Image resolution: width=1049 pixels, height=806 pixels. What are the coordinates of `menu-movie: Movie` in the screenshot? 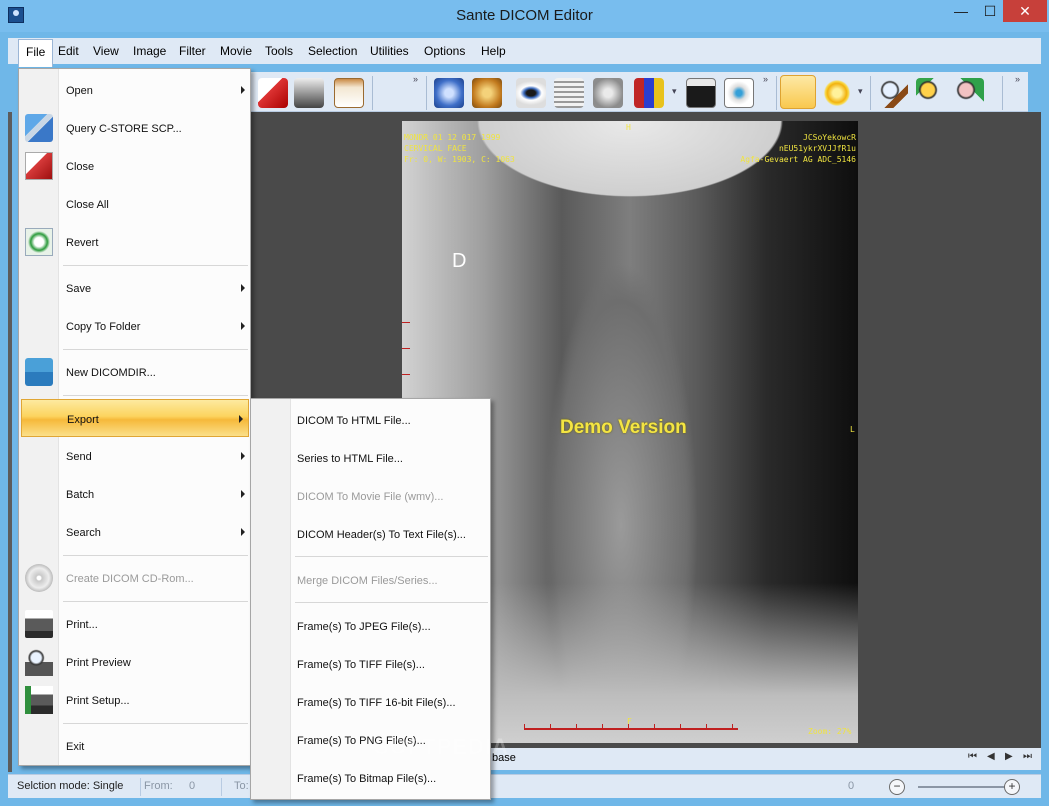 It's located at (236, 52).